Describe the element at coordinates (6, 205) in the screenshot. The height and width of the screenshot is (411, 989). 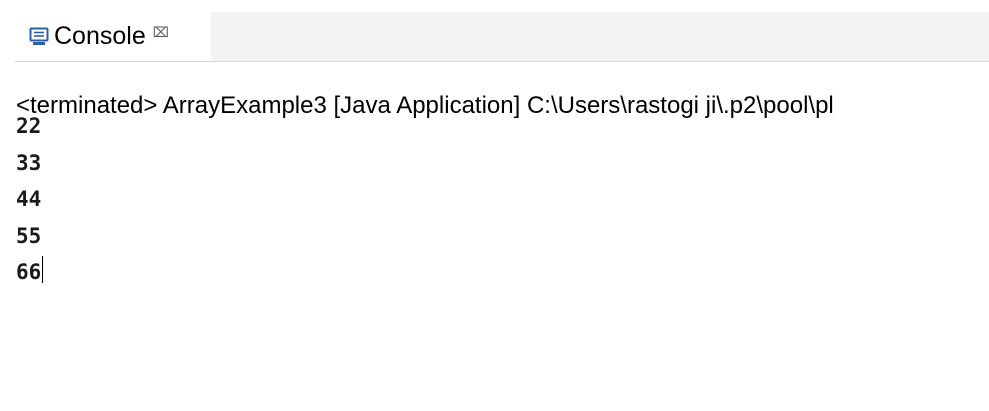
I see `left-edge` at that location.